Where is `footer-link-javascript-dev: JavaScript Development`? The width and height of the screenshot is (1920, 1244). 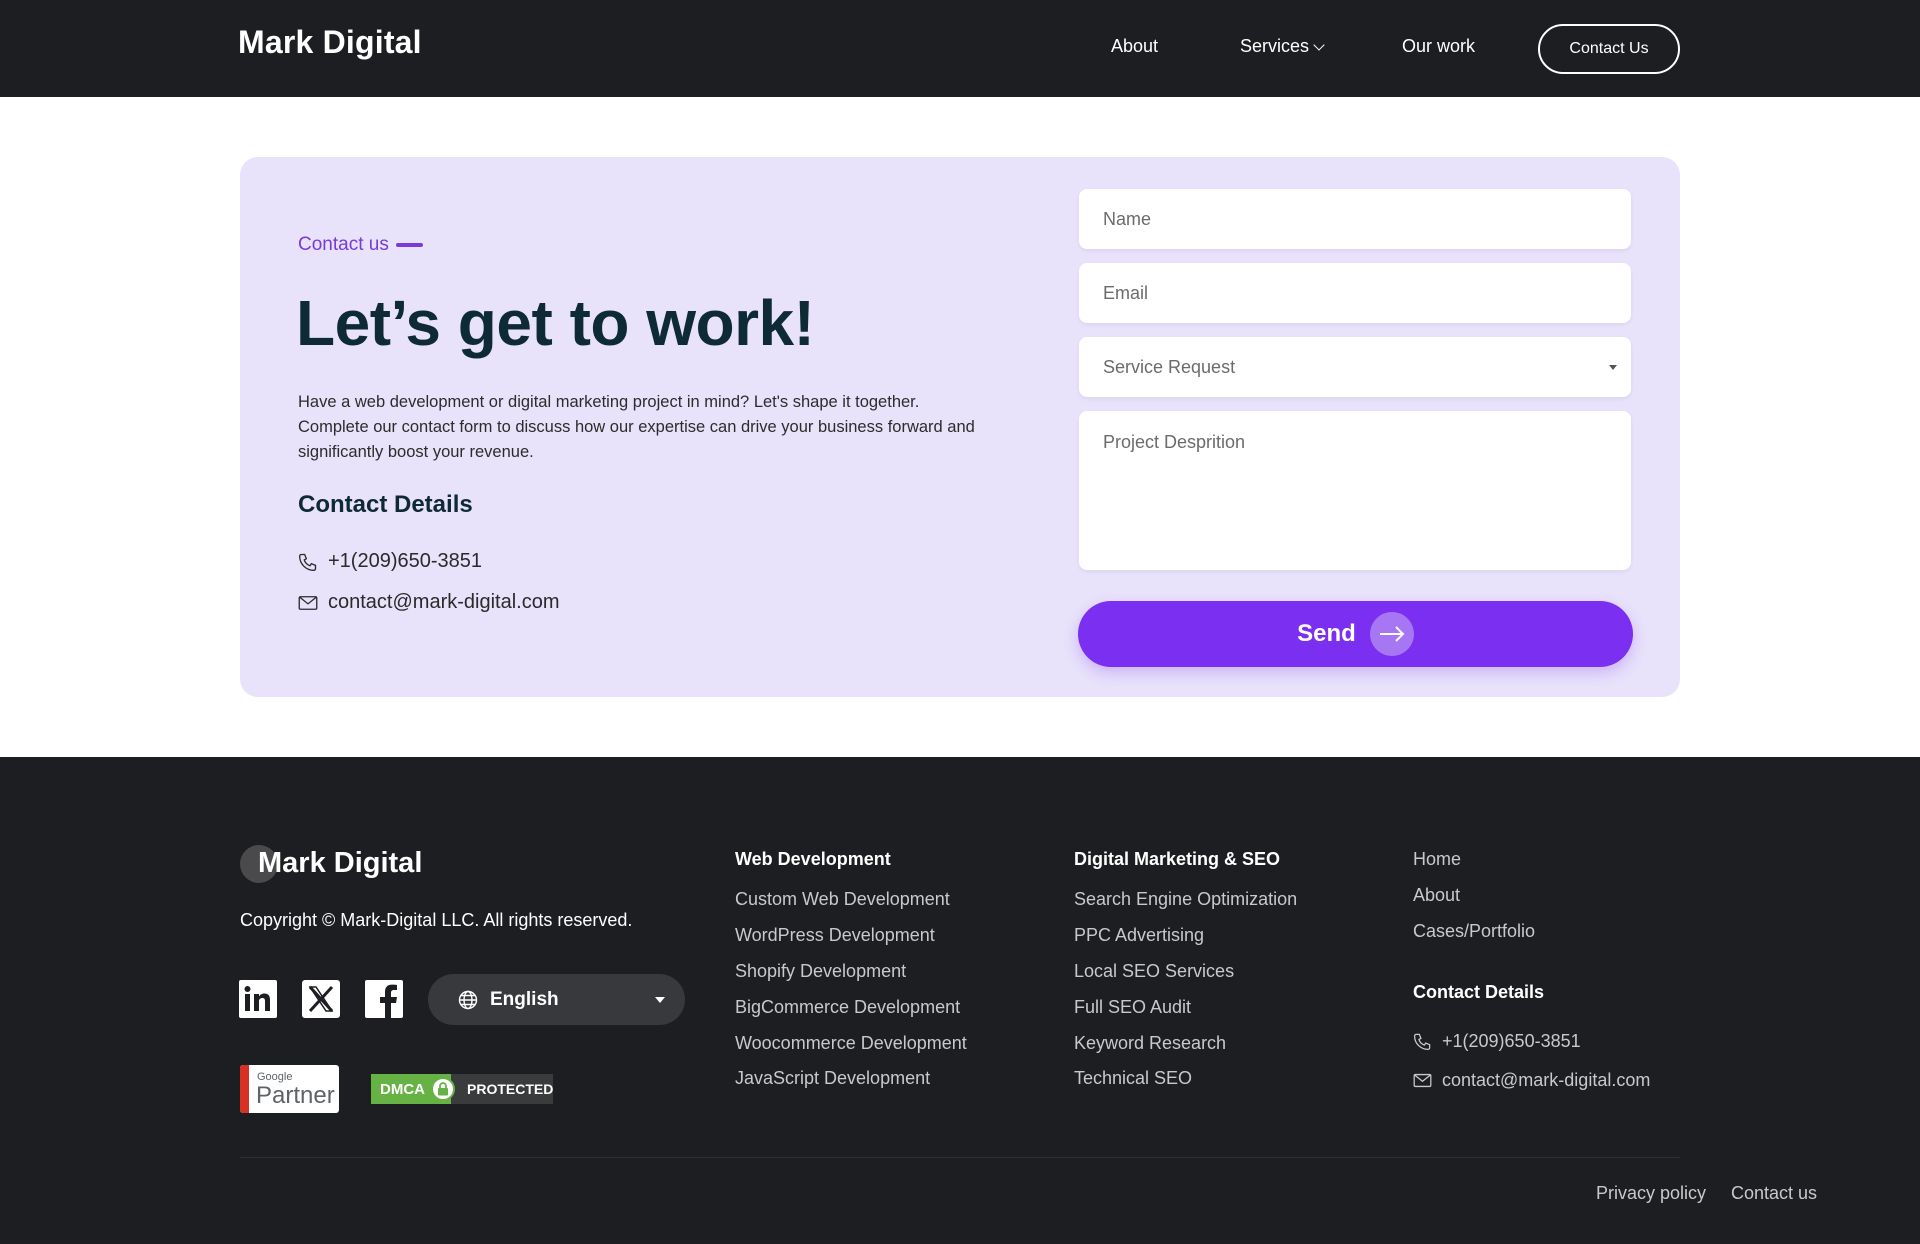 footer-link-javascript-dev: JavaScript Development is located at coordinates (832, 1078).